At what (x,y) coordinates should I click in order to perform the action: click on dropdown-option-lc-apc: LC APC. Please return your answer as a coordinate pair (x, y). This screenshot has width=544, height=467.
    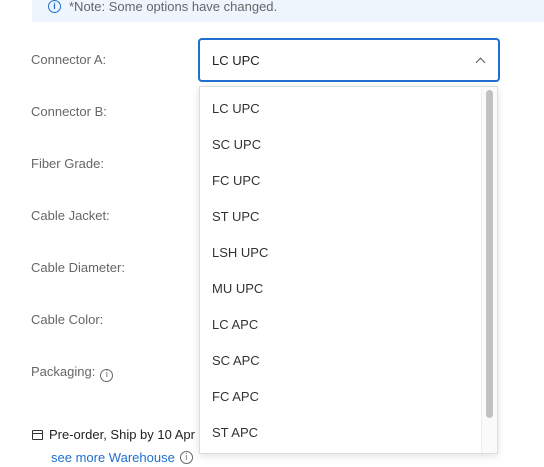
    Looking at the image, I should click on (235, 325).